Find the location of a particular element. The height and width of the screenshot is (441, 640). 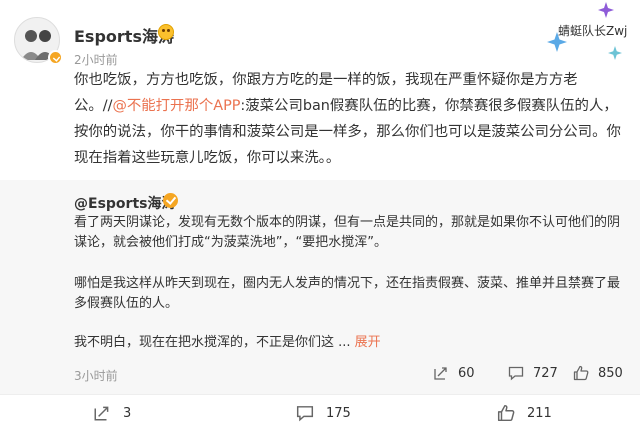

divider is located at coordinates (320, 394).